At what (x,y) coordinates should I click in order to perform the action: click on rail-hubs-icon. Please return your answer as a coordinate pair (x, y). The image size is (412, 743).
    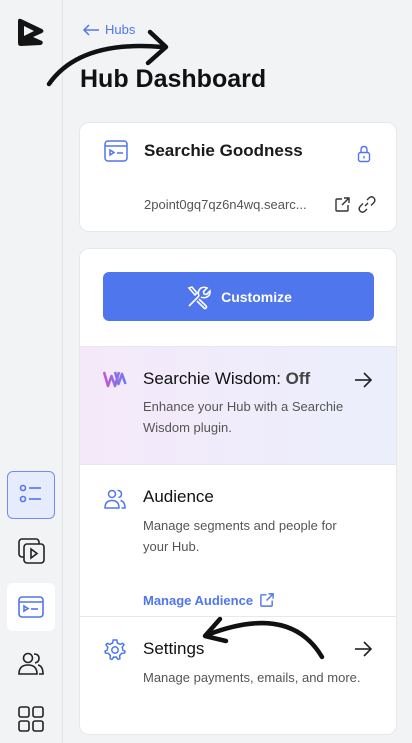
    Looking at the image, I should click on (31, 607).